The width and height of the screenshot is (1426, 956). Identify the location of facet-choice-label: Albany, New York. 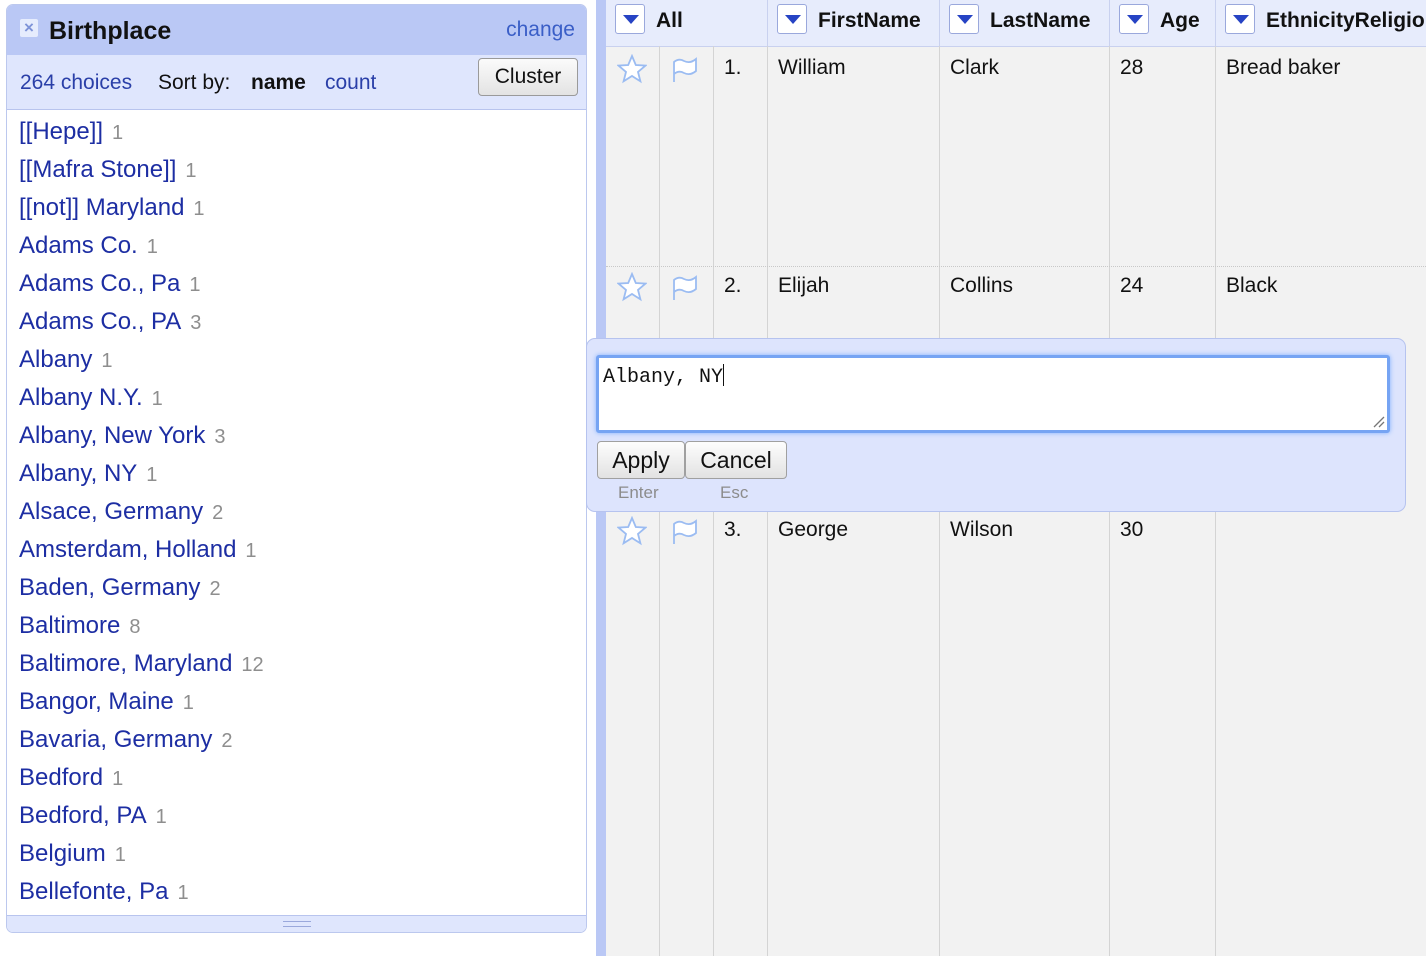
(112, 435).